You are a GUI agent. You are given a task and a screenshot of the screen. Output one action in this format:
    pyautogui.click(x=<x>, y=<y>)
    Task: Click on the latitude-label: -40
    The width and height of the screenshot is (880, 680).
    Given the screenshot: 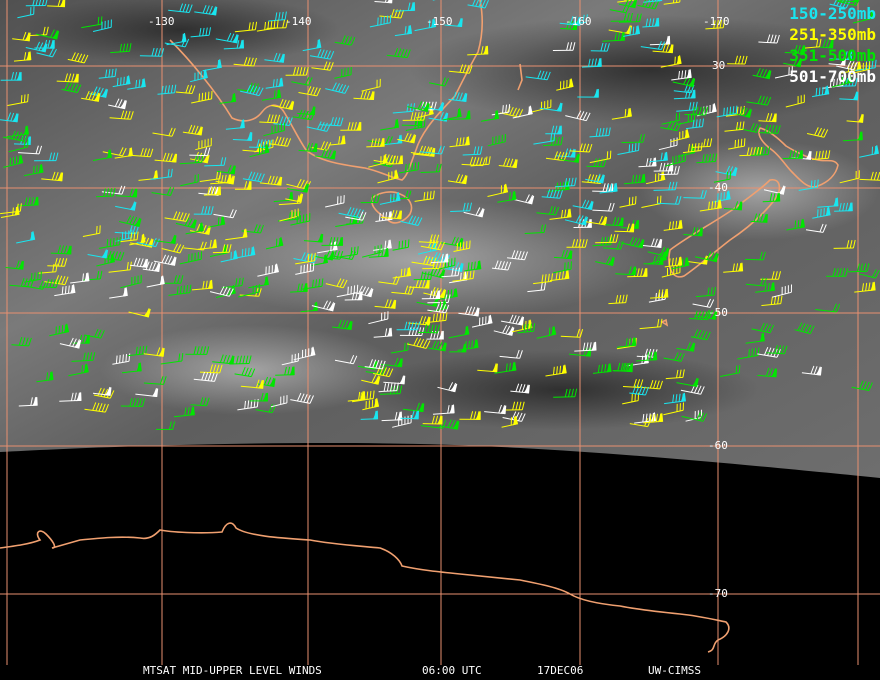 What is the action you would take?
    pyautogui.click(x=718, y=187)
    